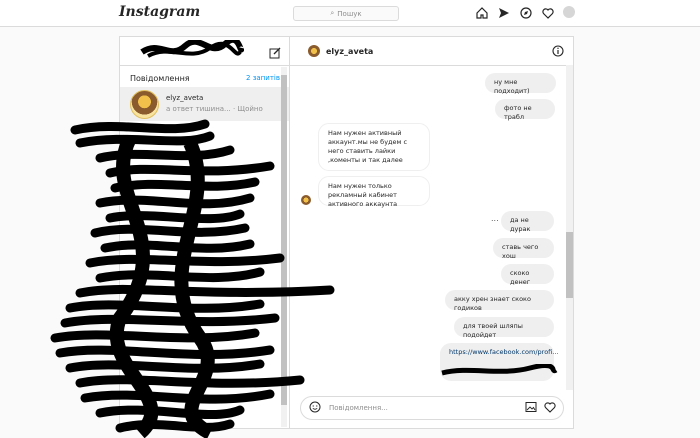 This screenshot has width=700, height=438. What do you see at coordinates (275, 53) in the screenshot?
I see `compose-message-icon` at bounding box center [275, 53].